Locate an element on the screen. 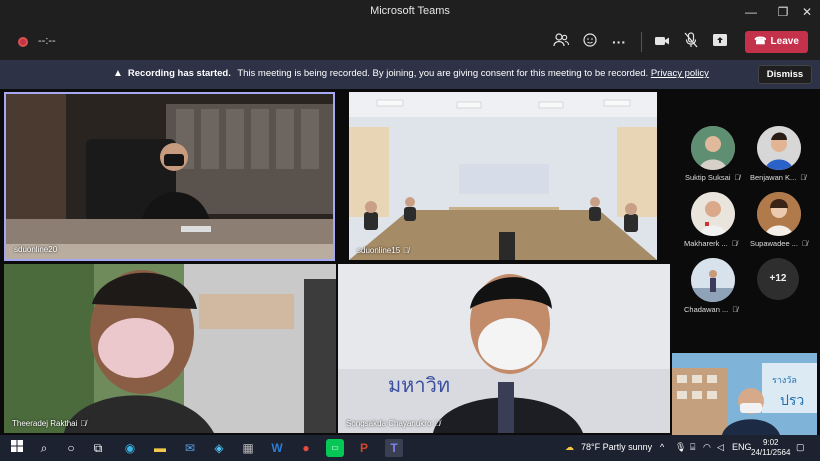 The image size is (820, 461). task-view-icon: ⧉ is located at coordinates (98, 448).